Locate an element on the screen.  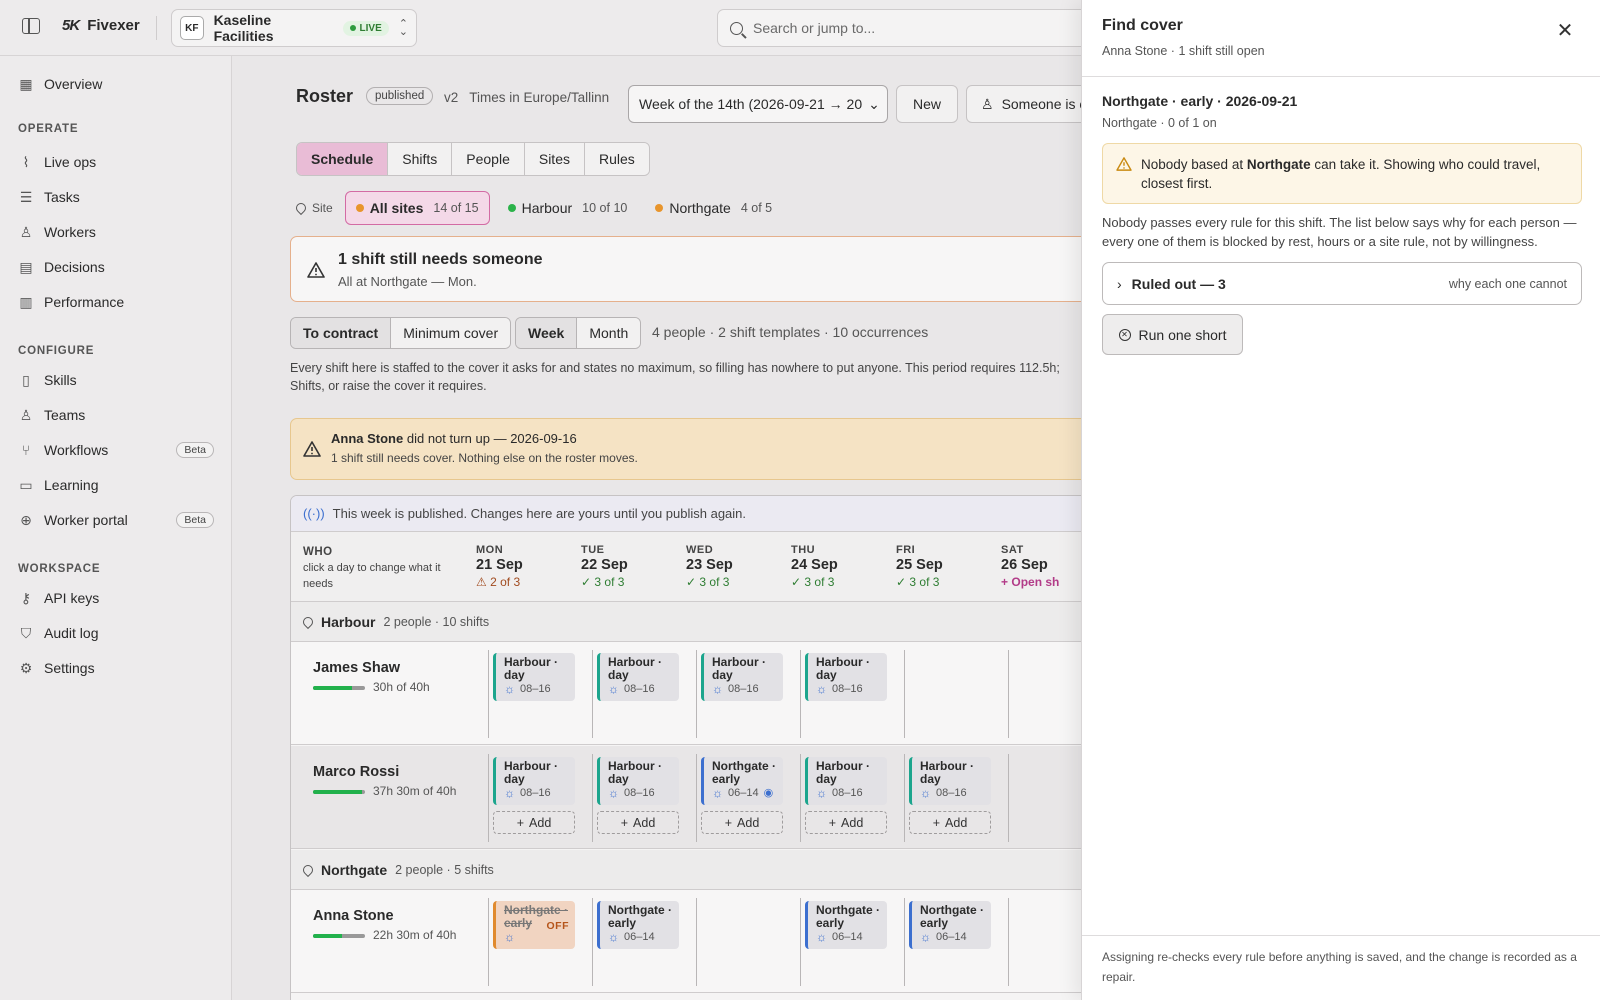
tab-shifts: Shifts is located at coordinates (420, 159).